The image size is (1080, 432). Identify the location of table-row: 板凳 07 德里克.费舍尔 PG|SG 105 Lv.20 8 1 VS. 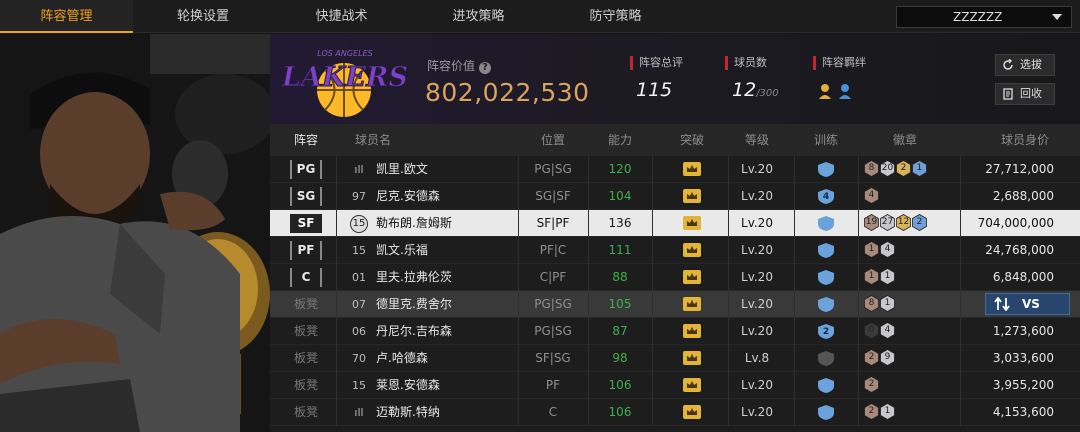
(675, 304).